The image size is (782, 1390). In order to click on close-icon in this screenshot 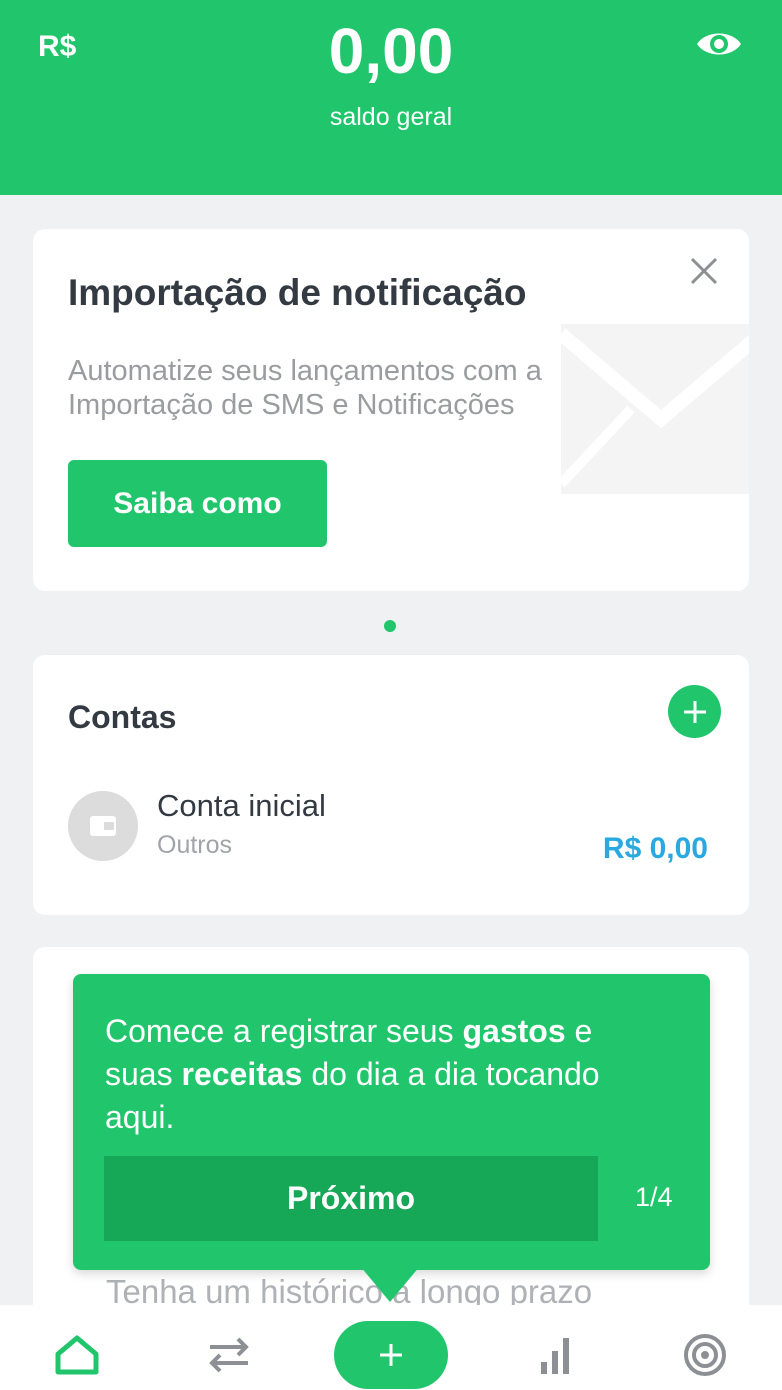, I will do `click(704, 271)`.